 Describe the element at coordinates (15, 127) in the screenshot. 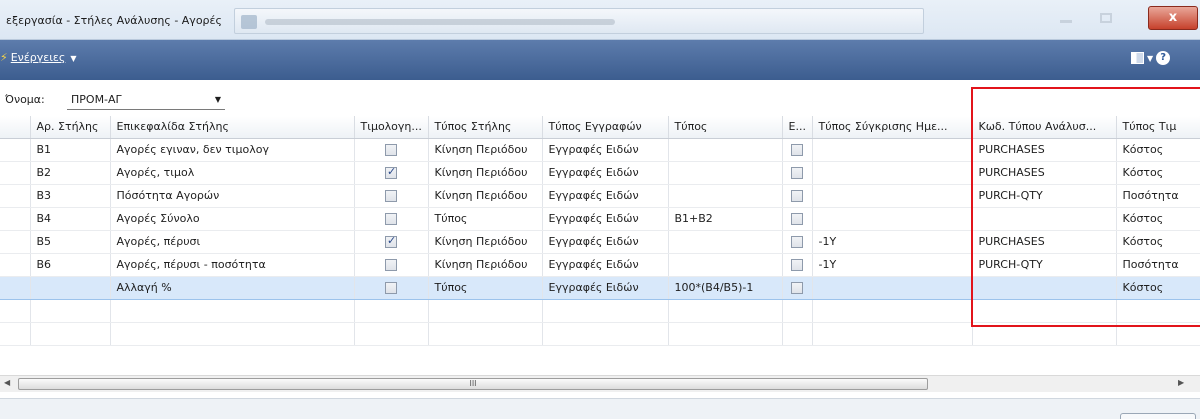

I see `col-header-row-selector` at that location.